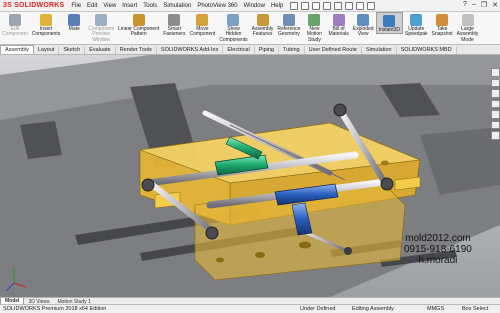 The width and height of the screenshot is (500, 313). I want to click on view-palette-icon, so click(495, 104).